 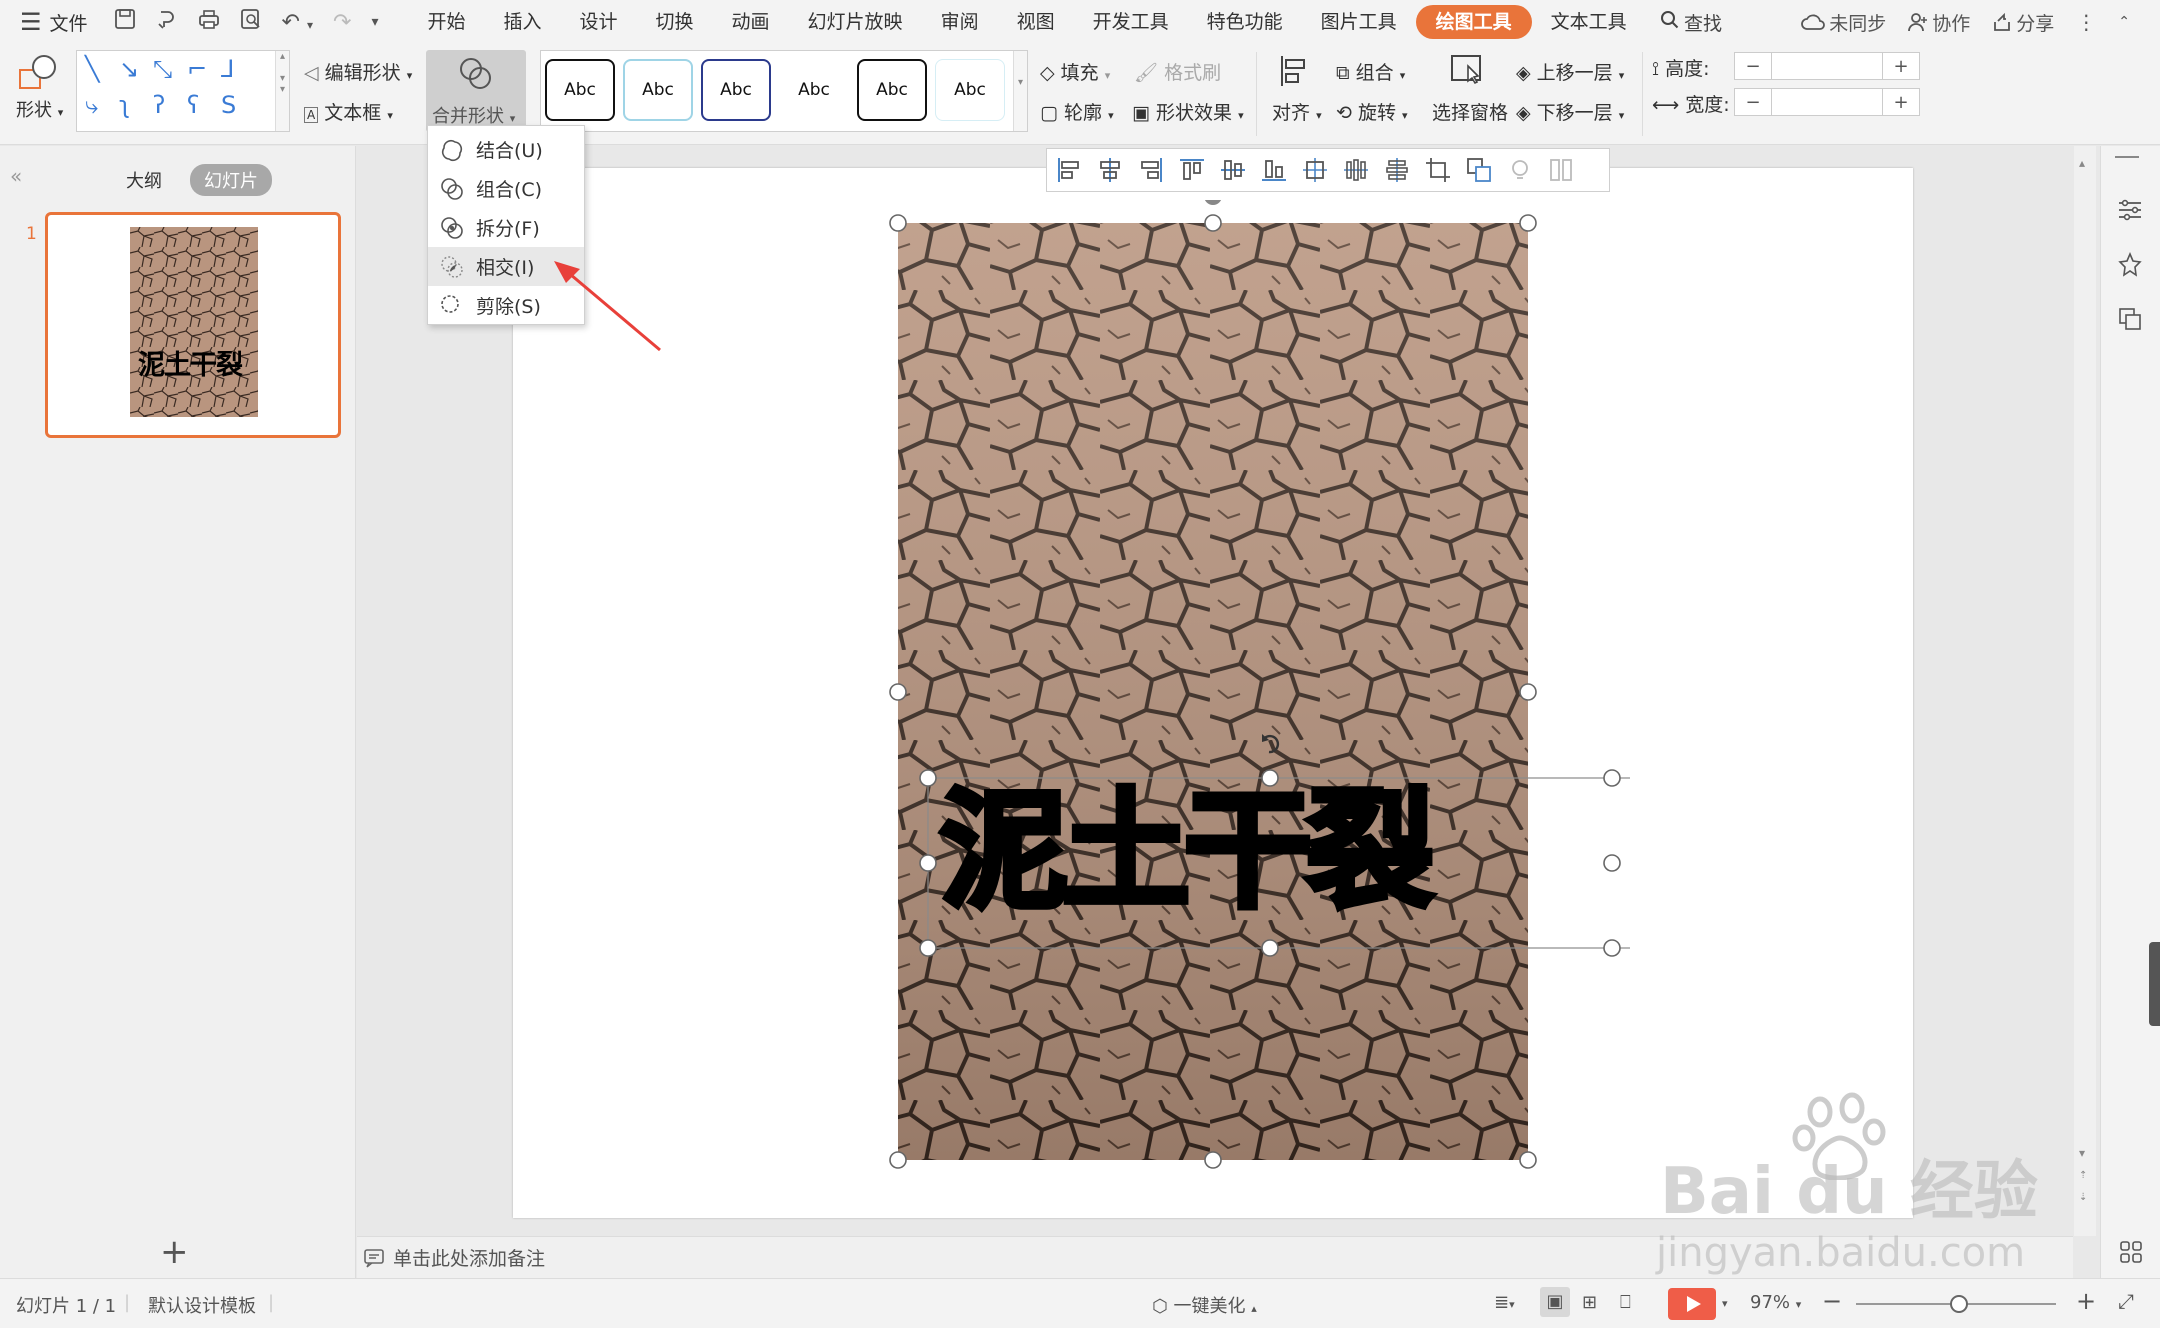 I want to click on normal-view-icon: ▣, so click(x=1555, y=1302).